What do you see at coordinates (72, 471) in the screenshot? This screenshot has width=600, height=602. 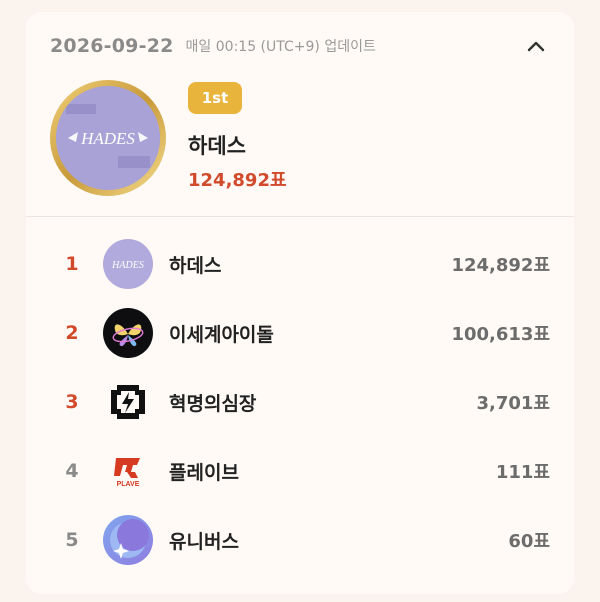 I see `rank-number: 4` at bounding box center [72, 471].